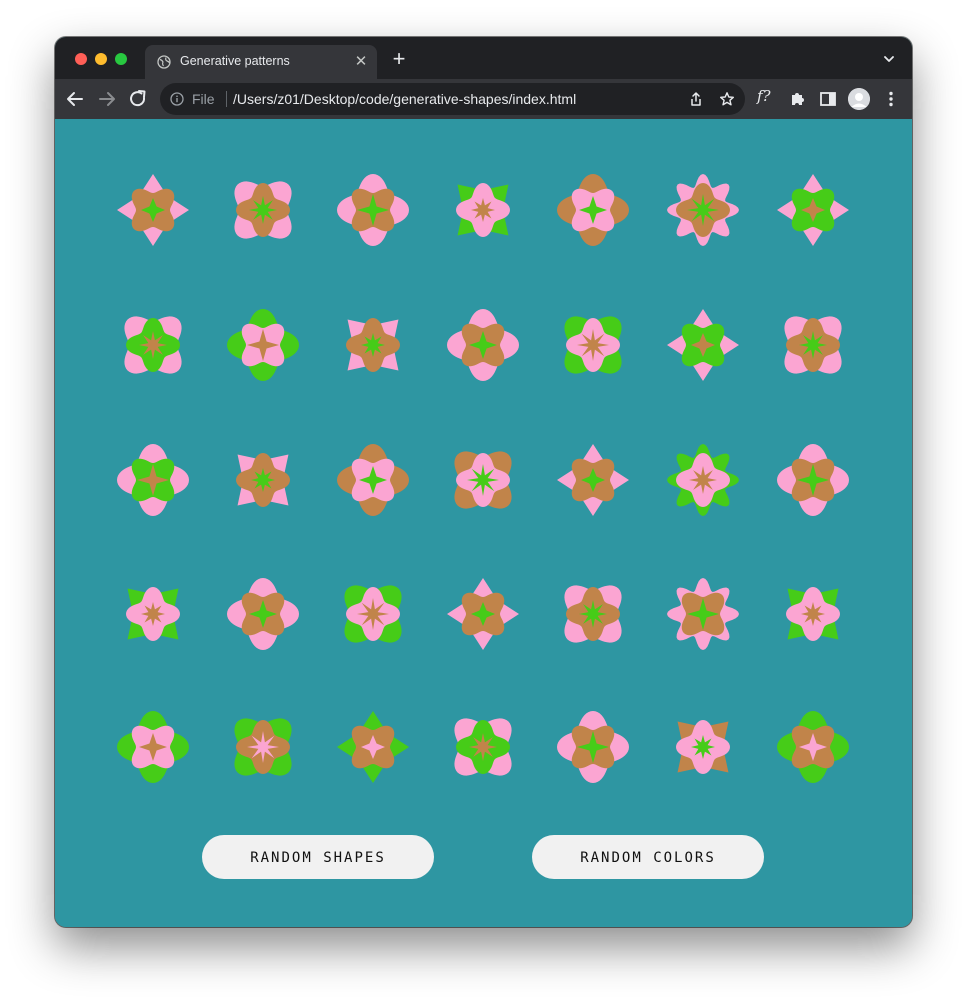  What do you see at coordinates (226, 99) in the screenshot?
I see `address-separator` at bounding box center [226, 99].